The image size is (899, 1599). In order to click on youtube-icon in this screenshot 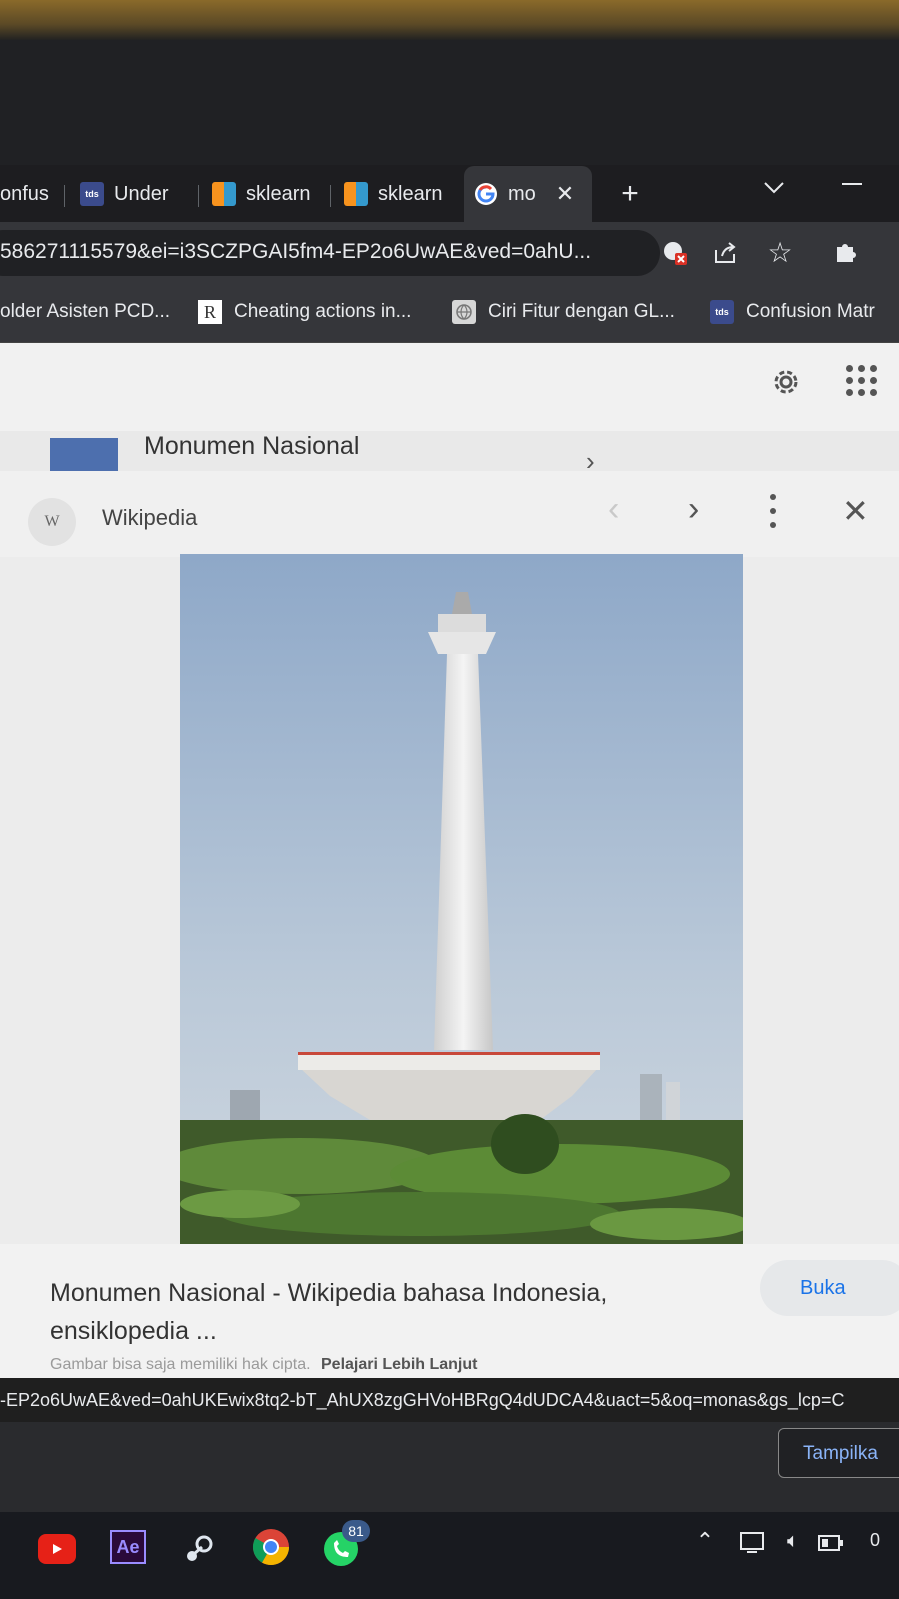, I will do `click(57, 1549)`.